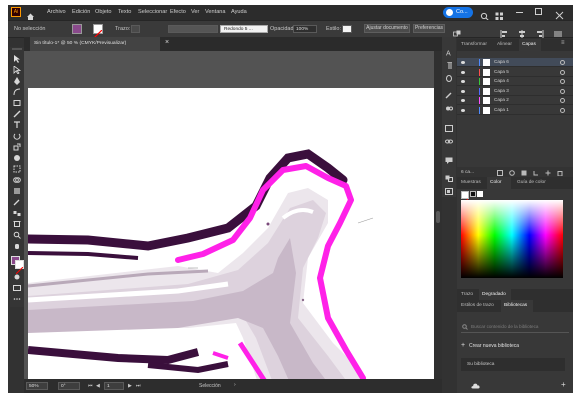 This screenshot has height=400, width=581. Describe the element at coordinates (195, 12) in the screenshot. I see `menu-ver: Ver` at that location.